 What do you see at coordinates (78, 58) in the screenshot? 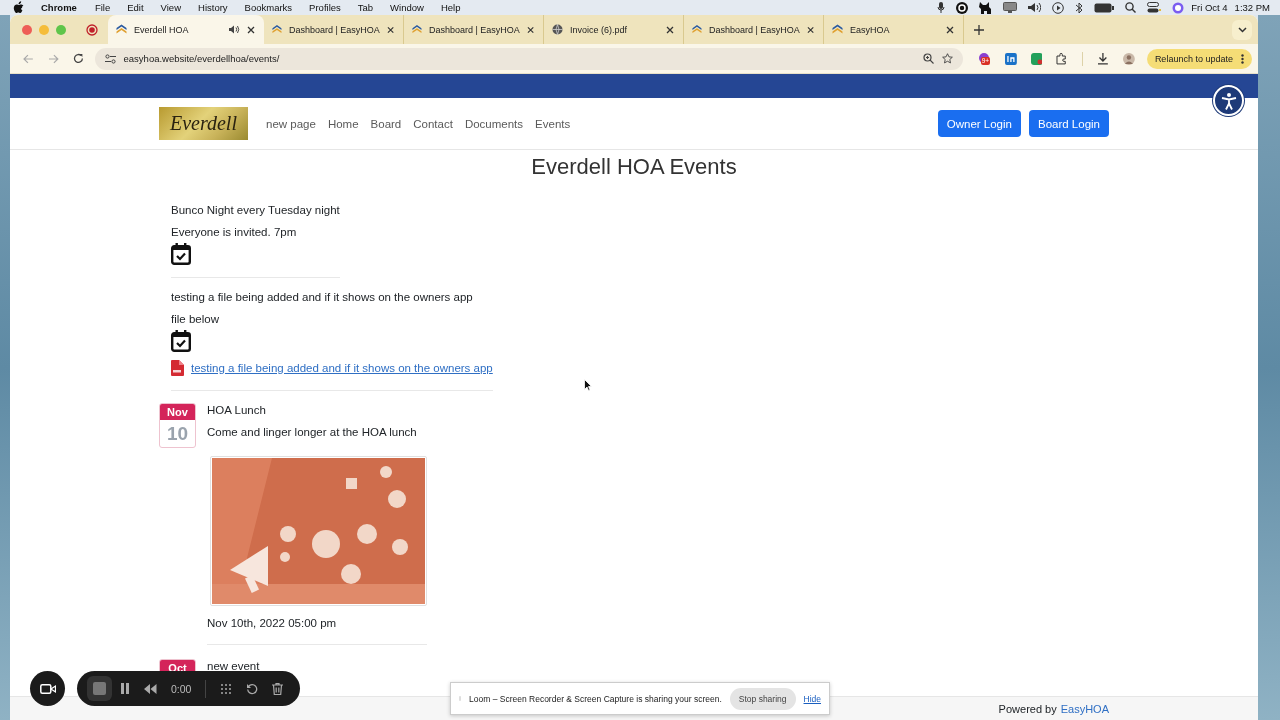
I see `reload-icon` at bounding box center [78, 58].